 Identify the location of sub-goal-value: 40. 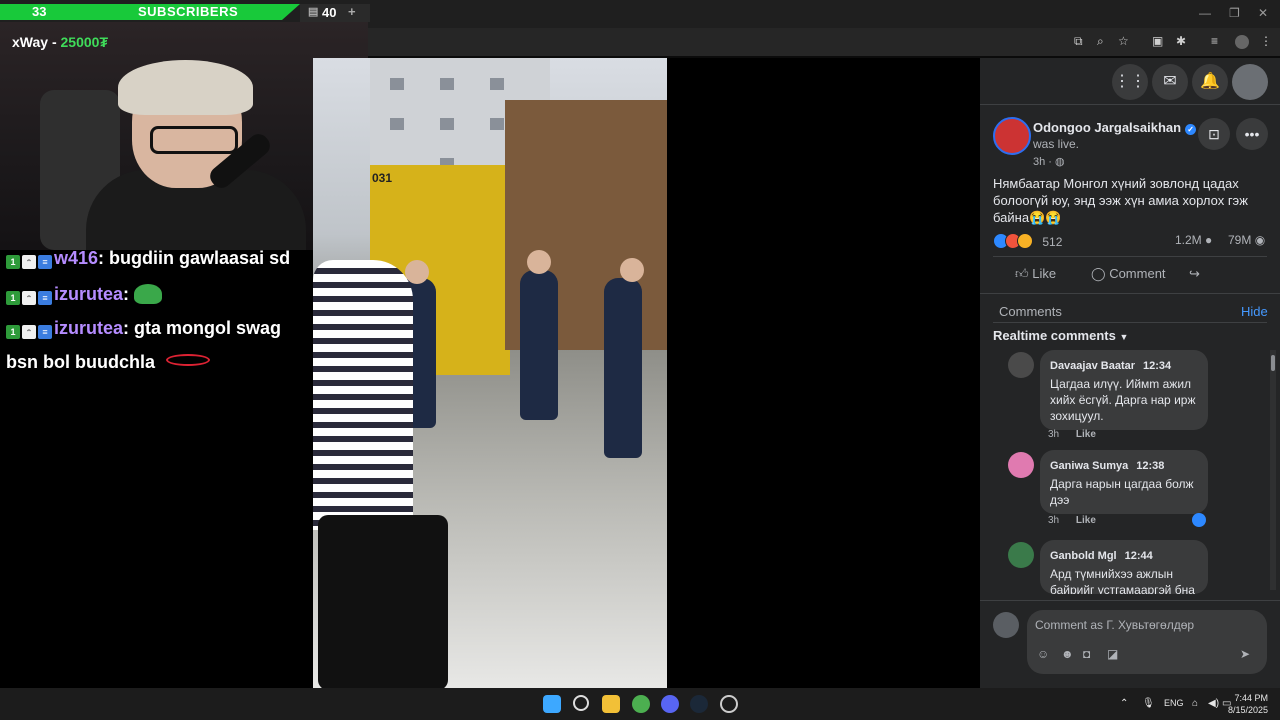
(329, 12).